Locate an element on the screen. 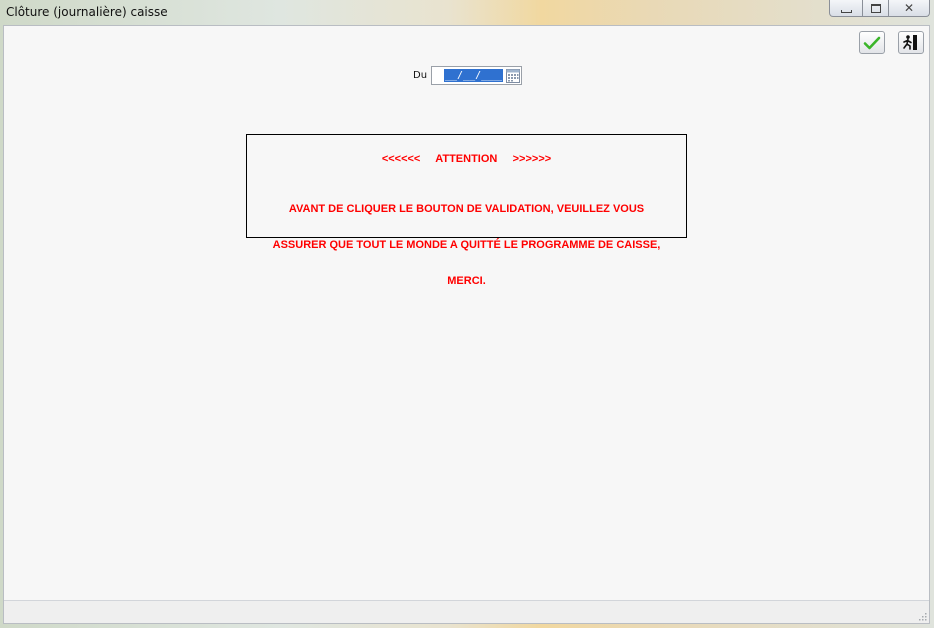 The height and width of the screenshot is (628, 934). date-field is located at coordinates (476, 75).